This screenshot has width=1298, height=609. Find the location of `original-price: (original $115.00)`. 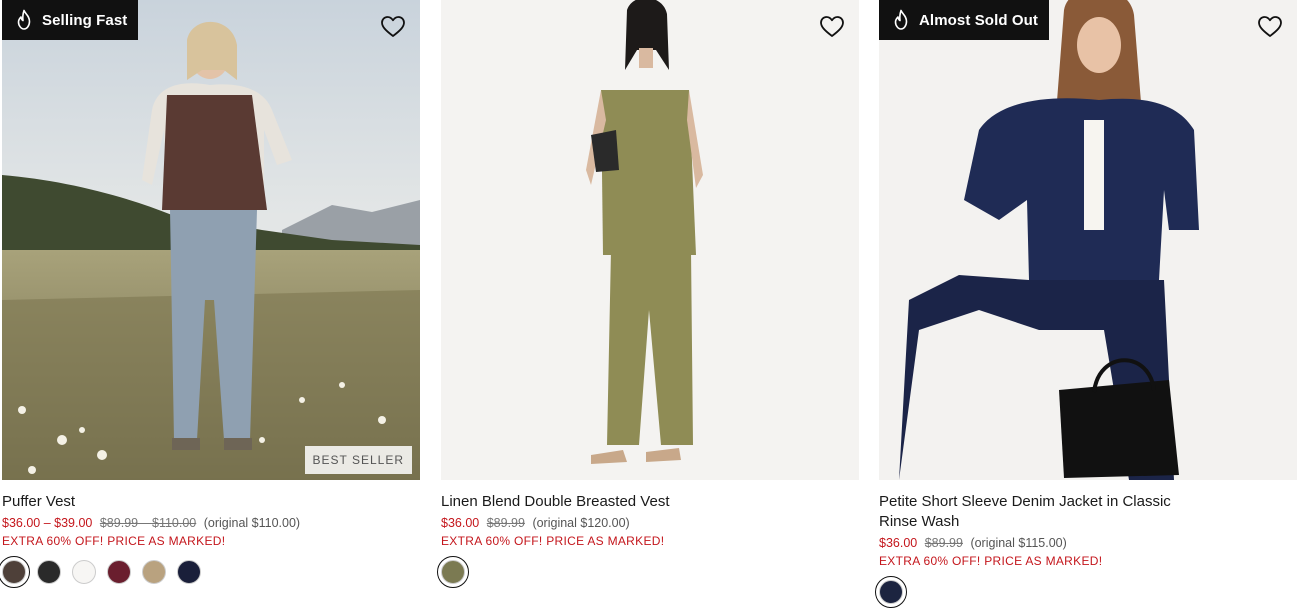

original-price: (original $115.00) is located at coordinates (1018, 543).